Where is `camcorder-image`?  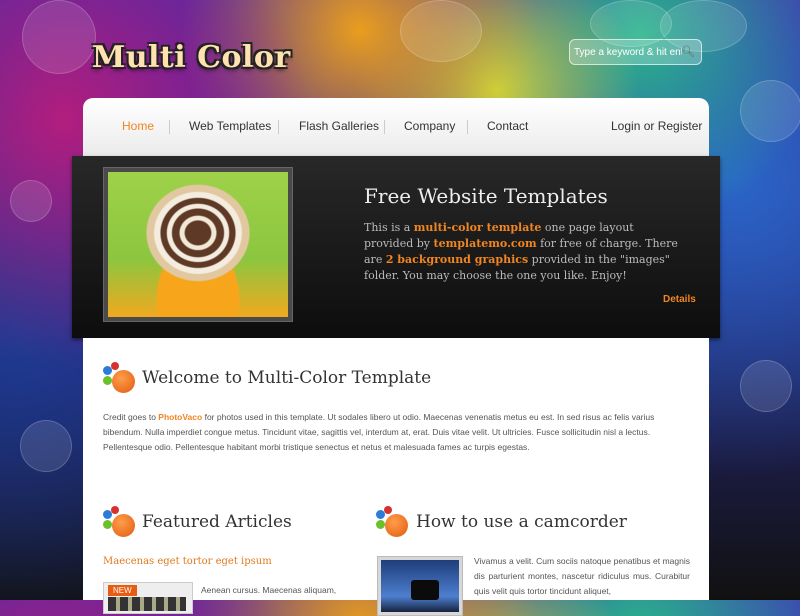
camcorder-image is located at coordinates (420, 586).